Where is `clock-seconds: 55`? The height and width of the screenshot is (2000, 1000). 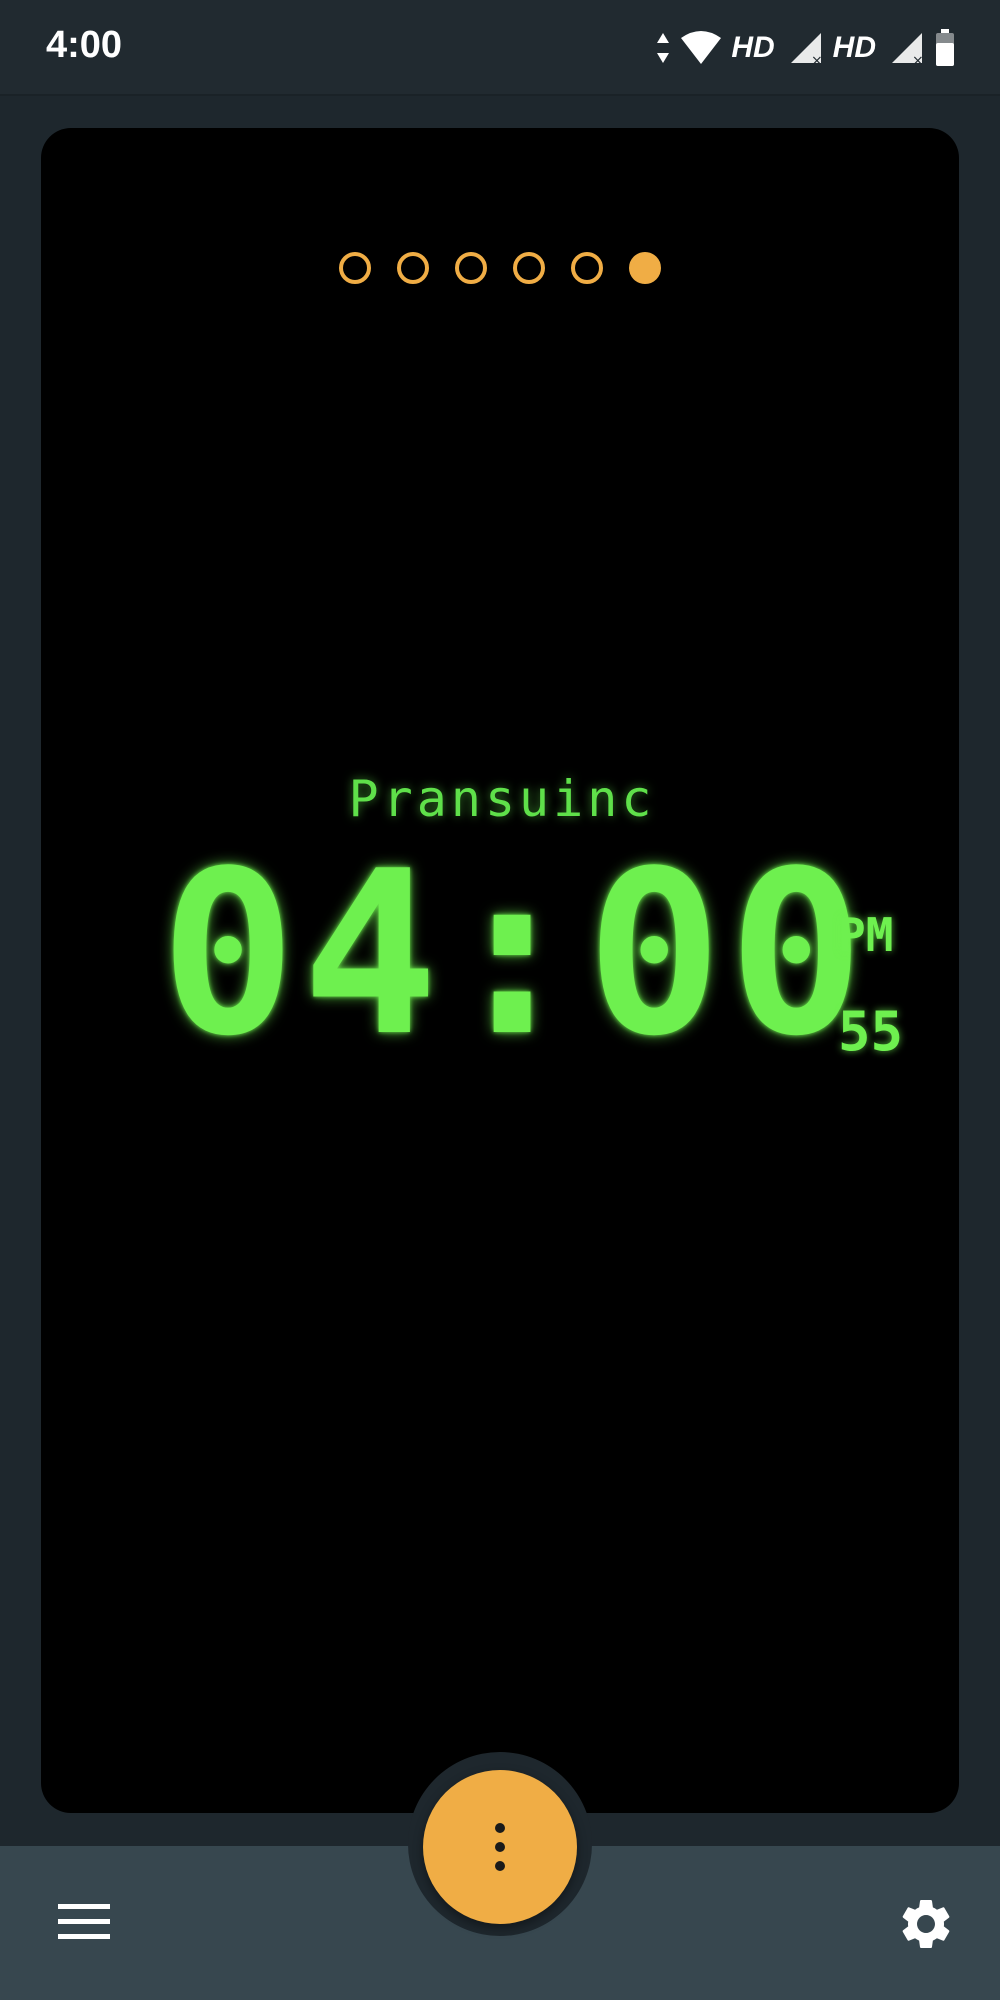 clock-seconds: 55 is located at coordinates (871, 1031).